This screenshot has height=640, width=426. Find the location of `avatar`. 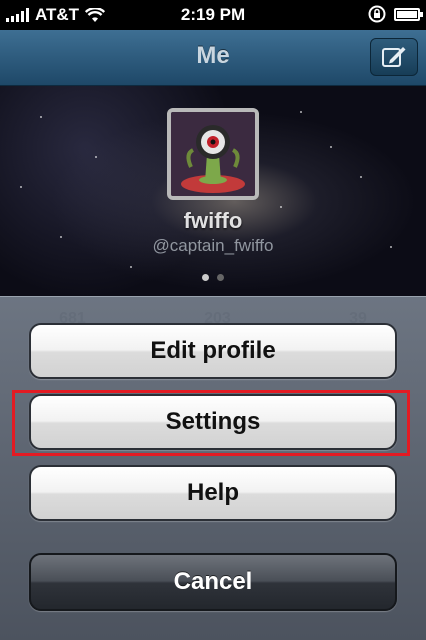

avatar is located at coordinates (213, 154).